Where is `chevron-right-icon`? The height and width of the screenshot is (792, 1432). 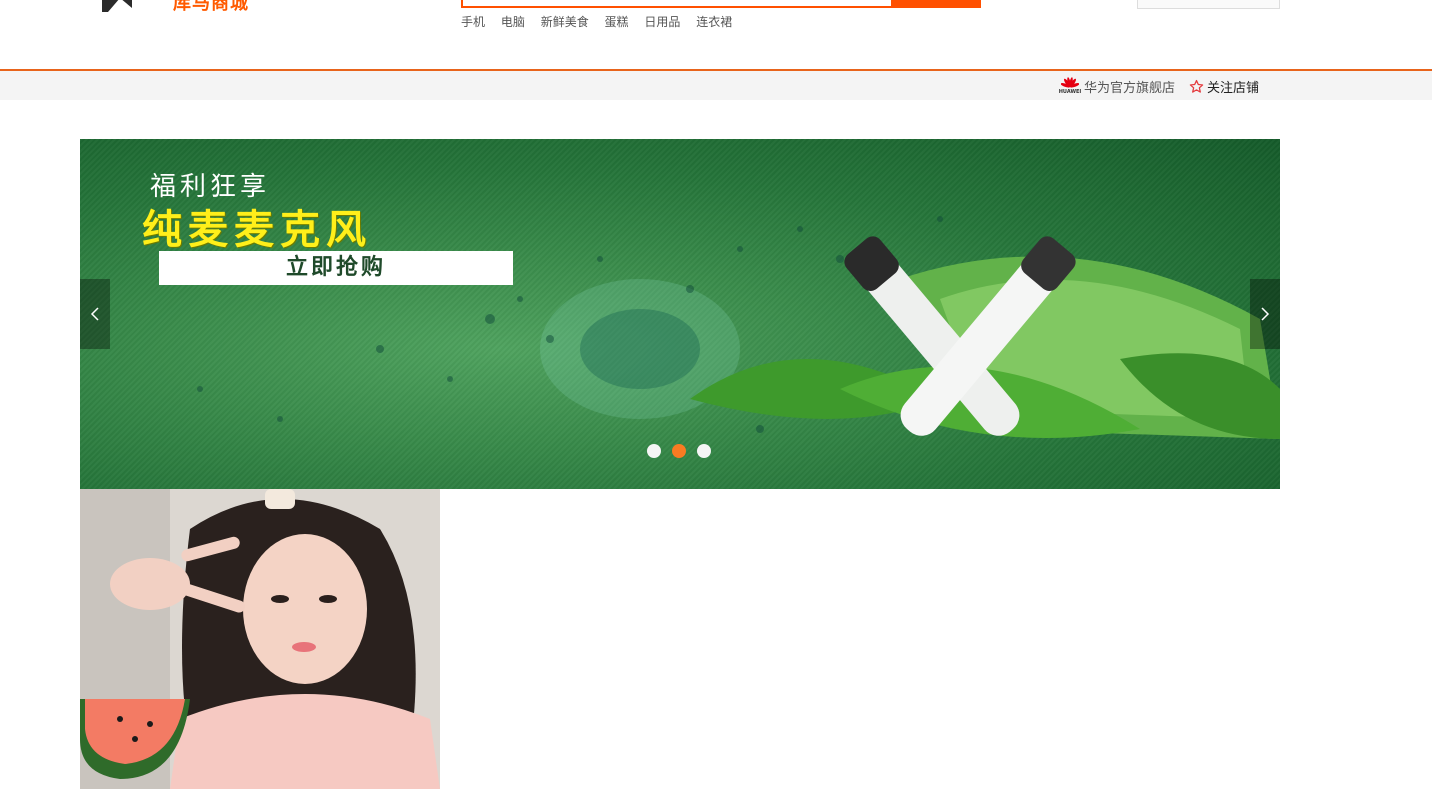 chevron-right-icon is located at coordinates (1265, 314).